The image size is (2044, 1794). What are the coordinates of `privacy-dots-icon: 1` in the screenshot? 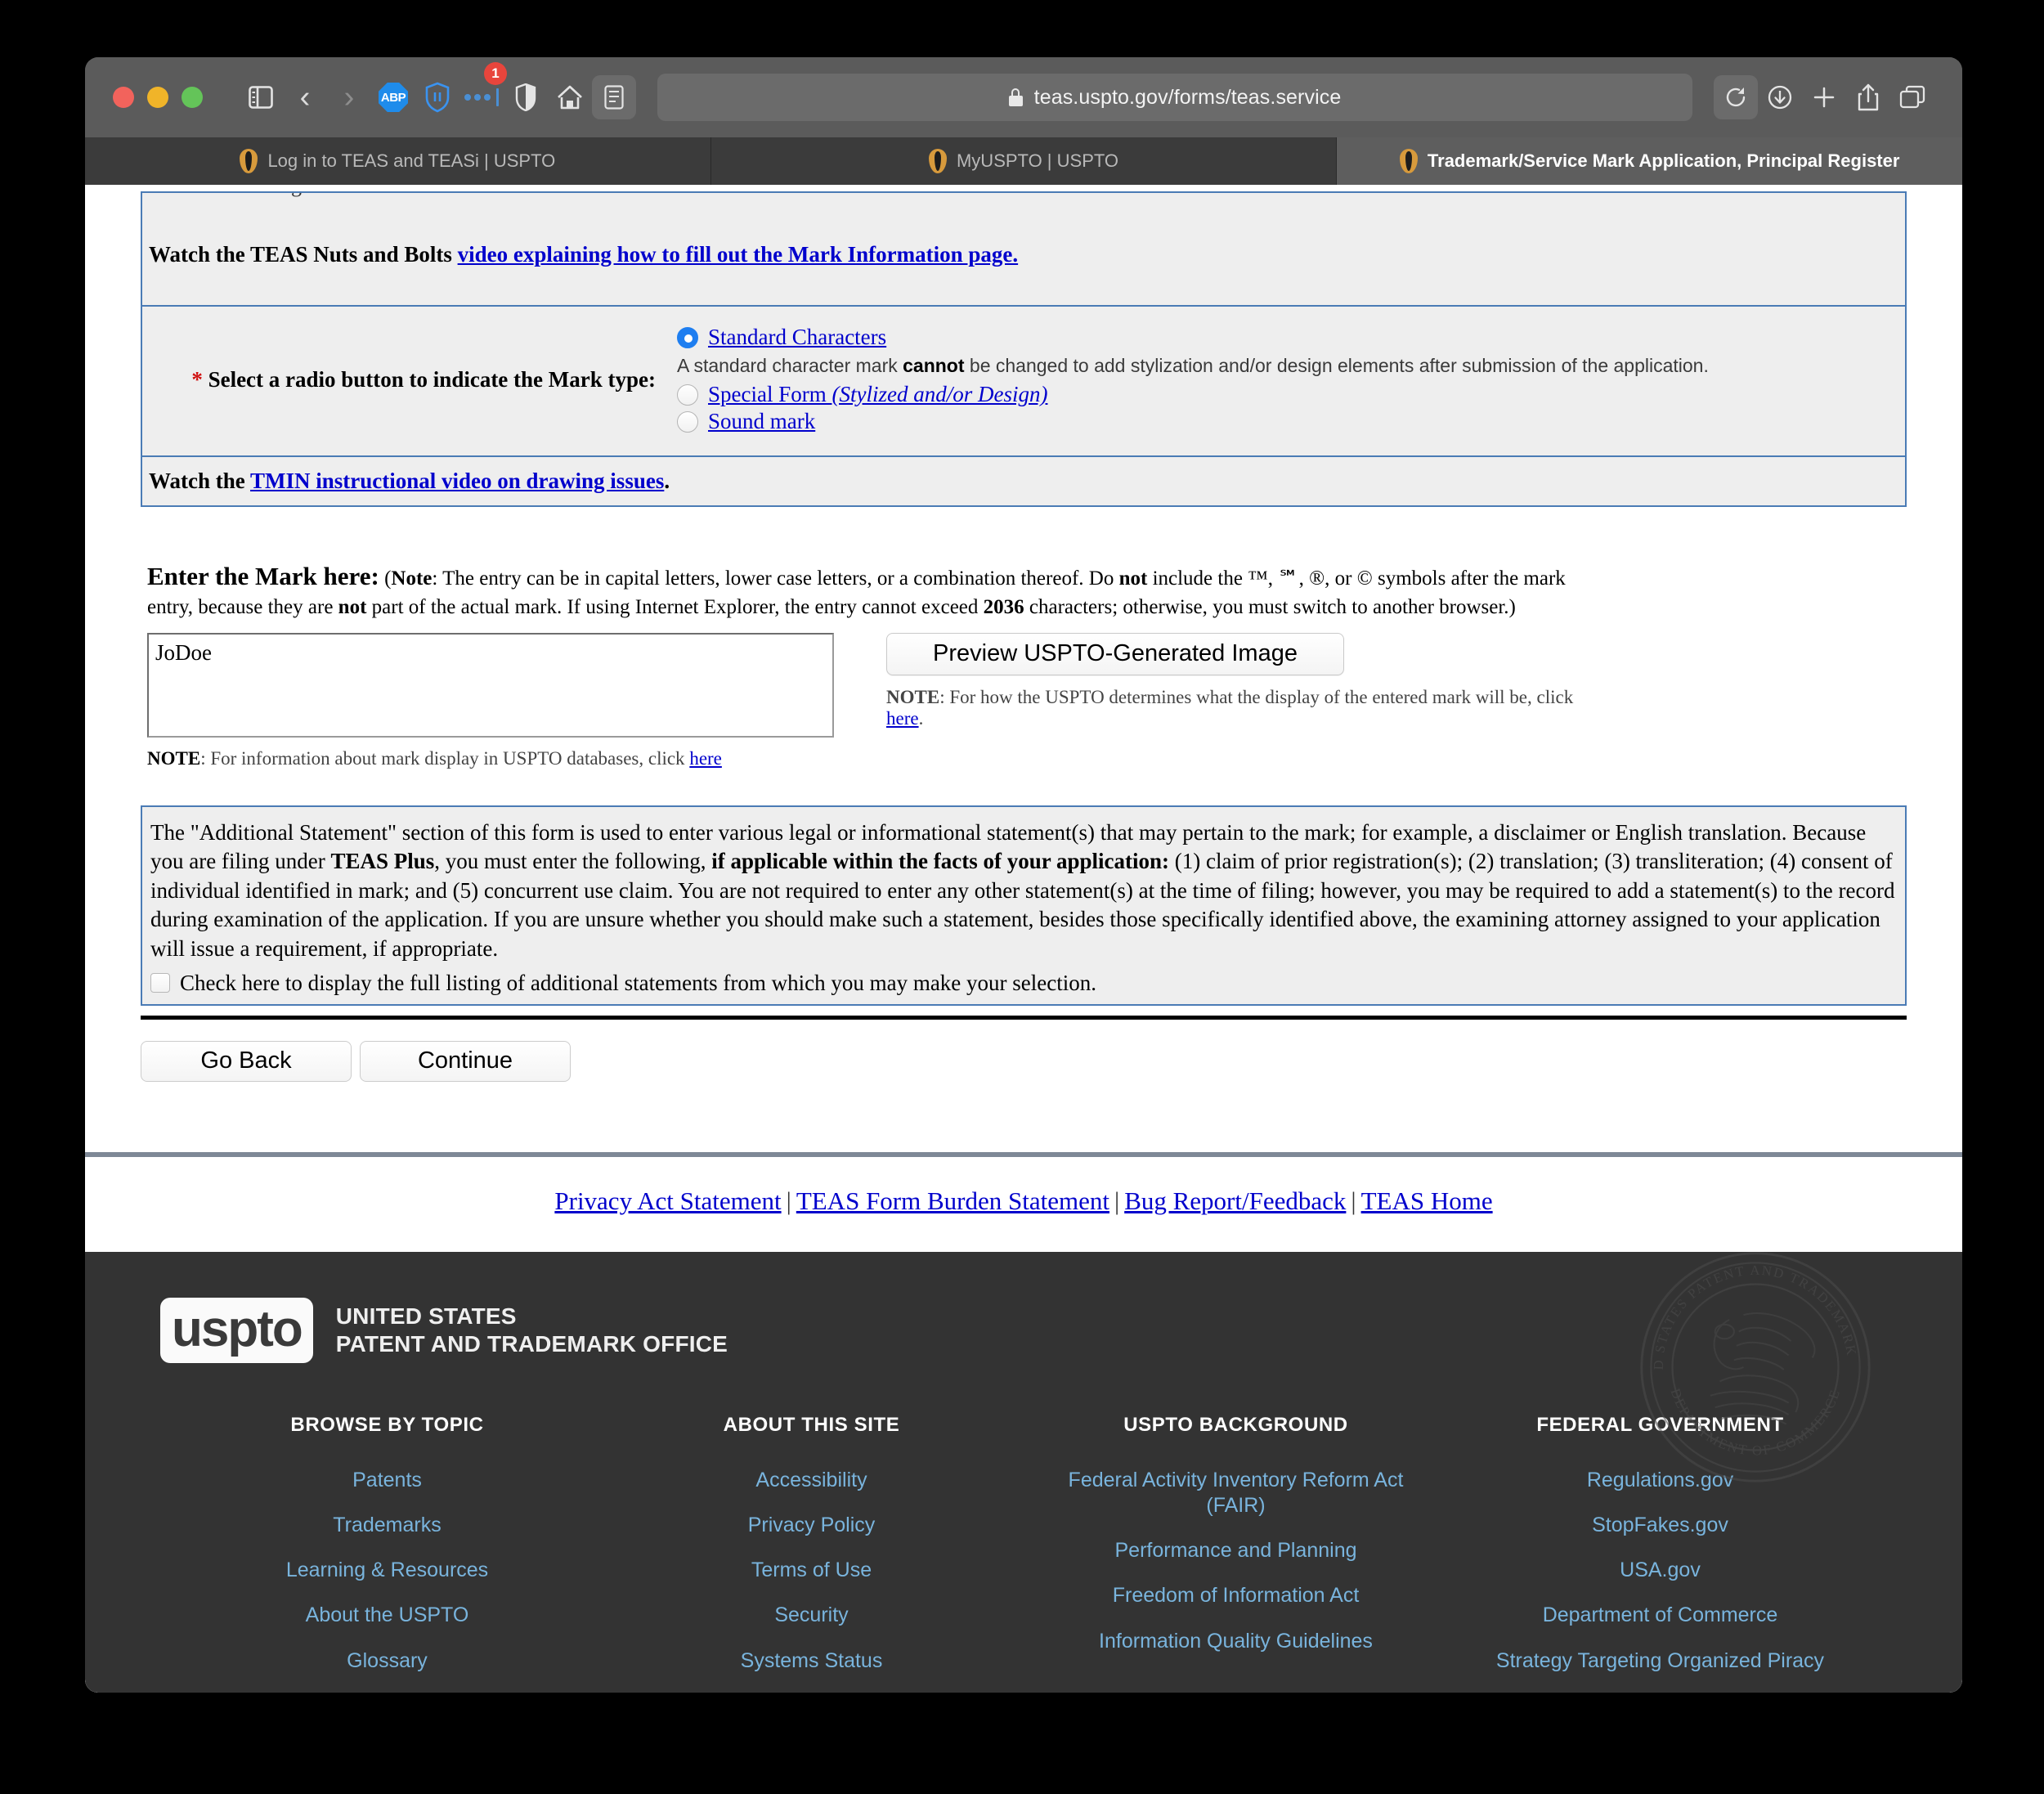 It's located at (483, 90).